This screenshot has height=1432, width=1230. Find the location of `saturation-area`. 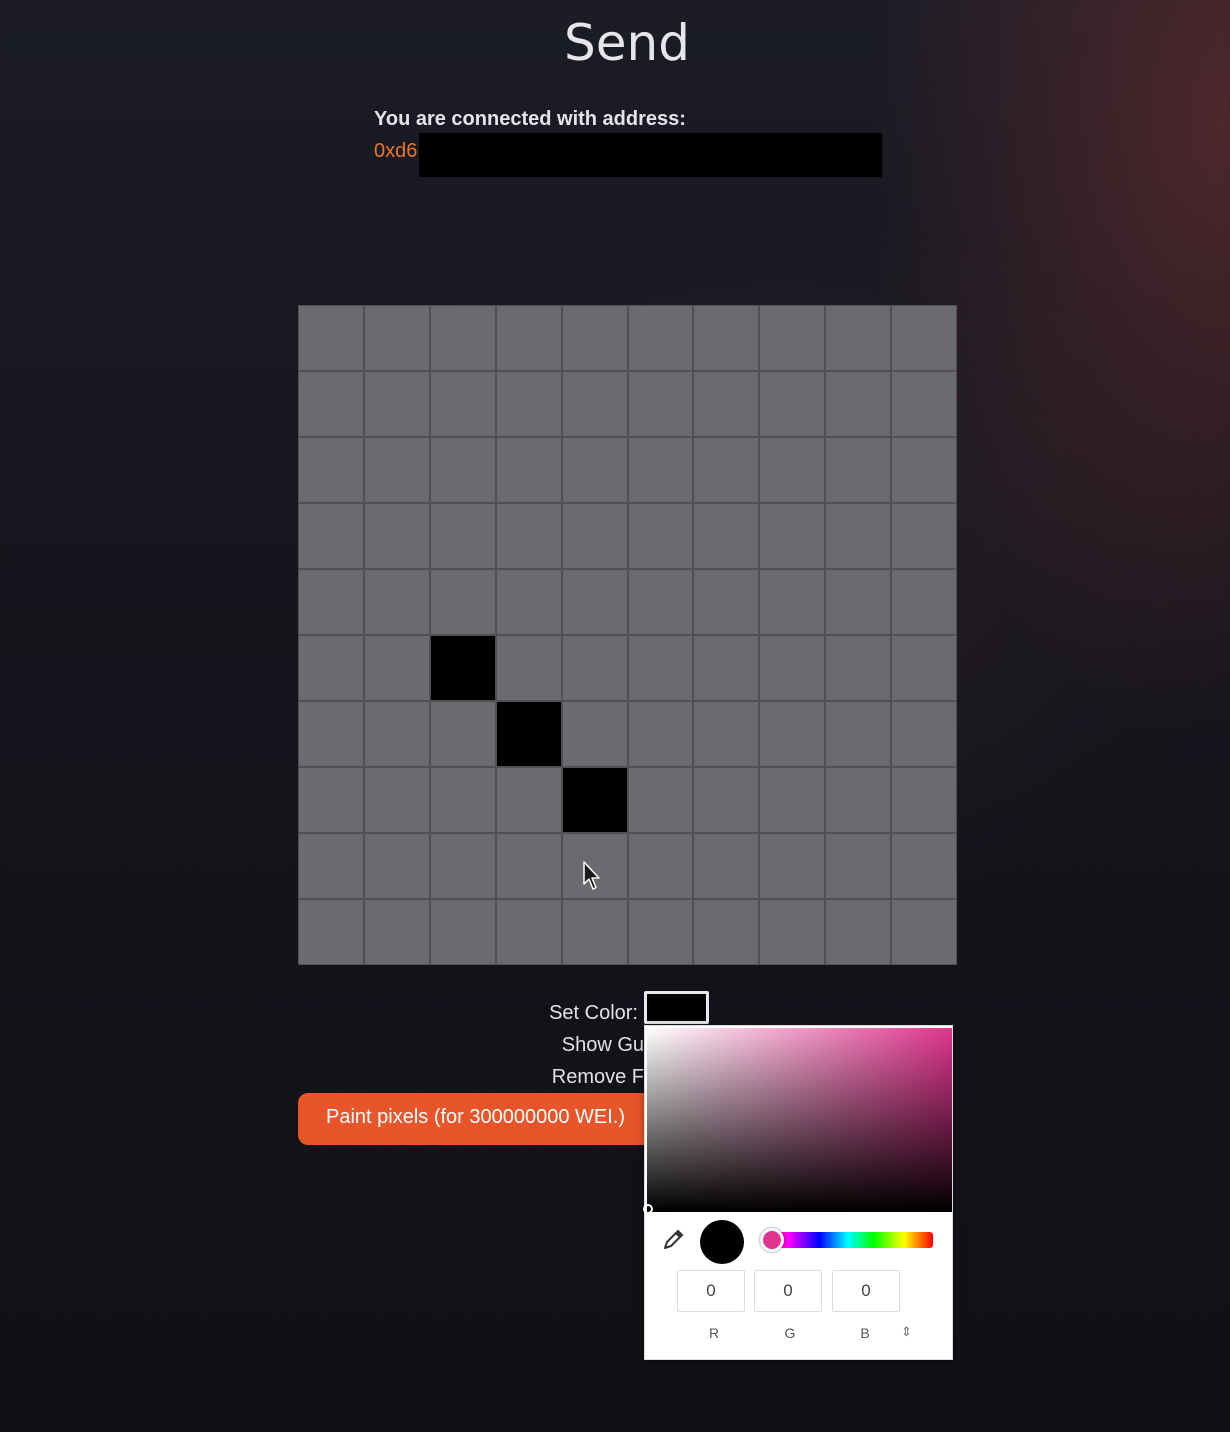

saturation-area is located at coordinates (797, 1121).